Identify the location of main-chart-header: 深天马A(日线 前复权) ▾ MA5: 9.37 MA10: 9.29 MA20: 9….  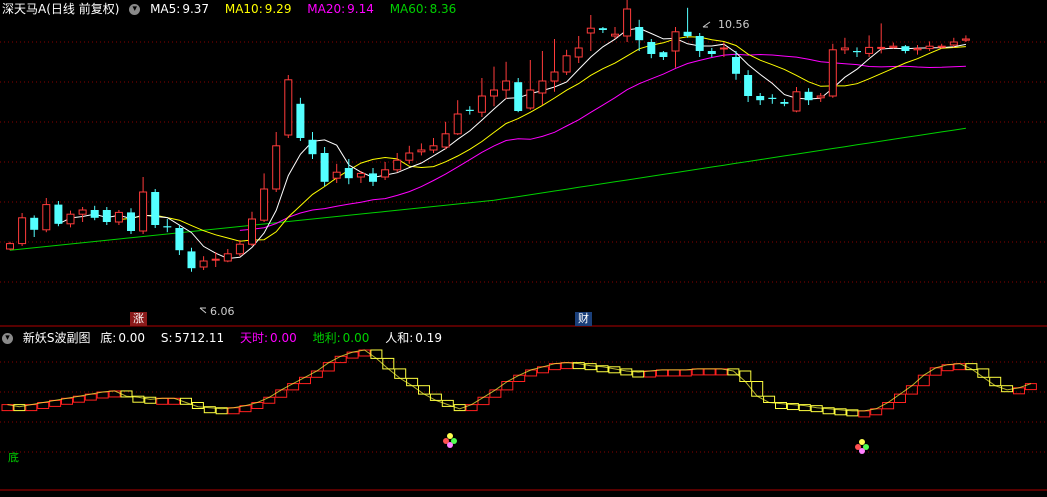
(235, 9).